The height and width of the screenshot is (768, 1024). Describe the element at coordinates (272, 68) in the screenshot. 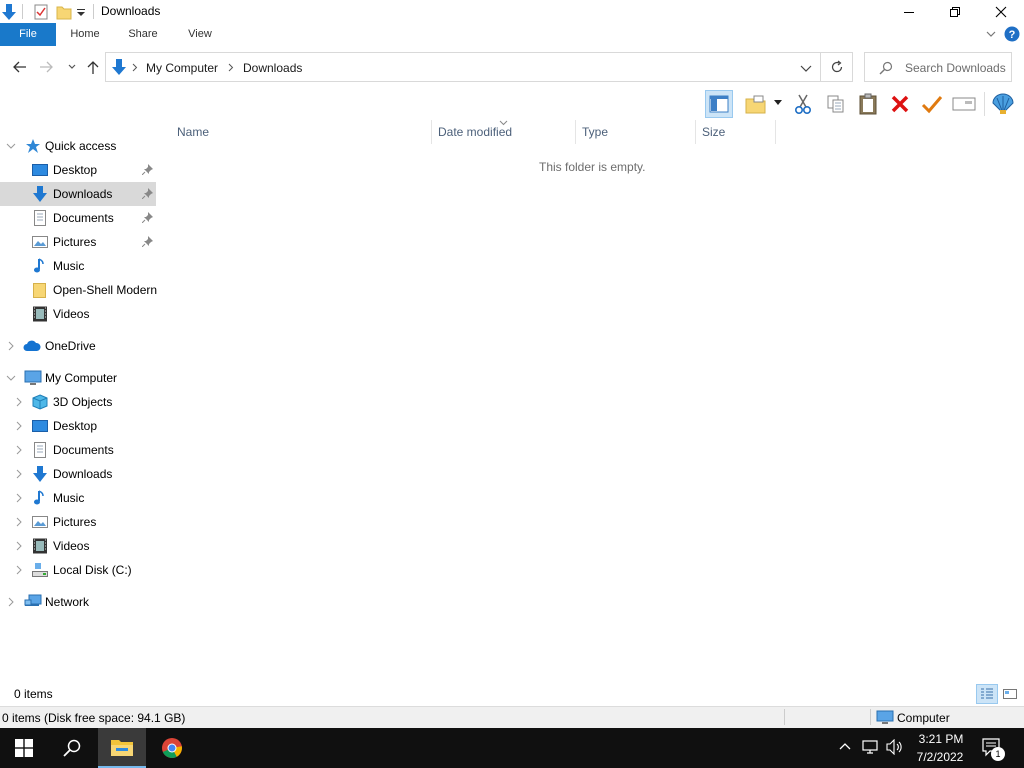

I see `breadcrumb-downloads: Downloads` at that location.